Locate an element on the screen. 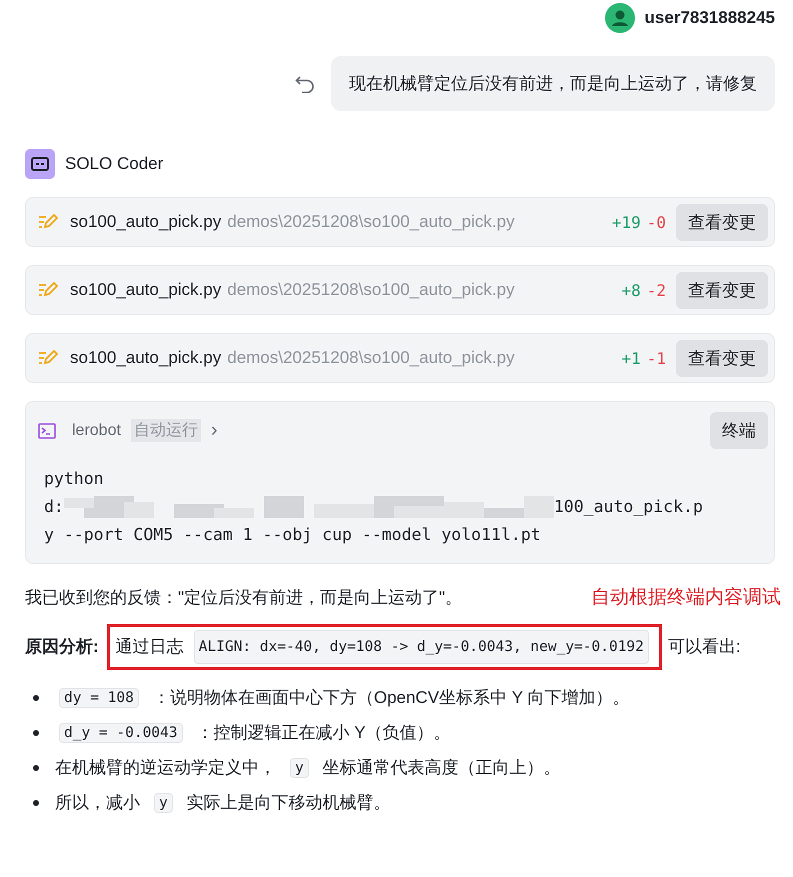 The width and height of the screenshot is (793, 877). text: ：说明物体在画面中心下方（OpenCV坐标系中 Y 向下增加）。 is located at coordinates (391, 698).